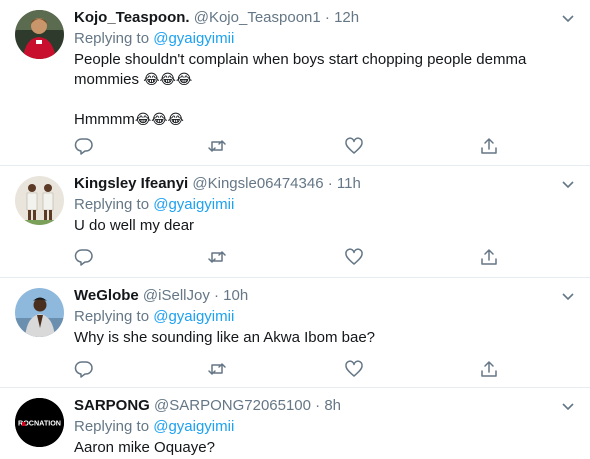 Image resolution: width=590 pixels, height=459 pixels. Describe the element at coordinates (325, 120) in the screenshot. I see `tweet-text-2: Hmmmm😂😂😂` at that location.